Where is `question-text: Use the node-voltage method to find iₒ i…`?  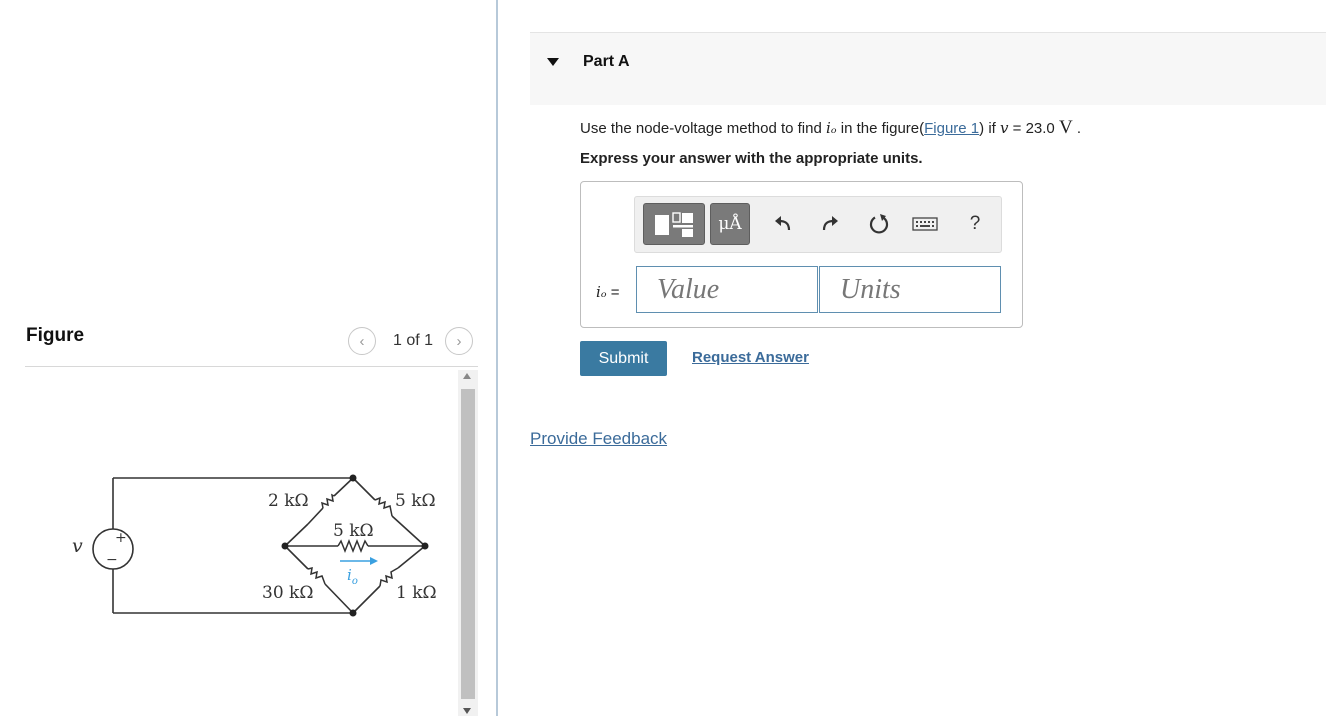 question-text: Use the node-voltage method to find iₒ i… is located at coordinates (830, 128).